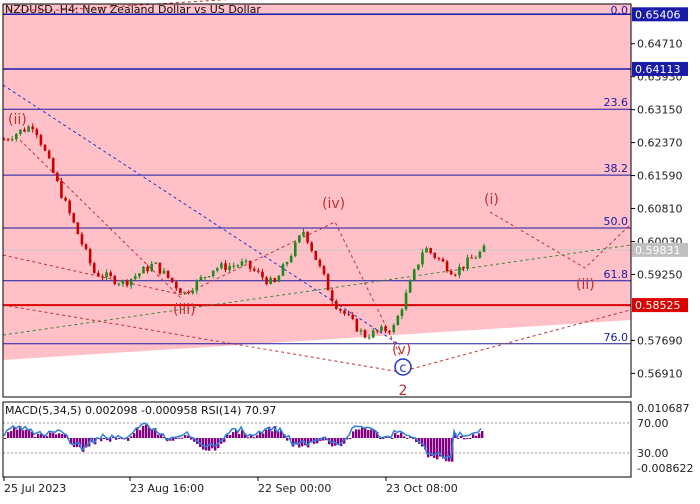 The height and width of the screenshot is (504, 700). Describe the element at coordinates (491, 200) in the screenshot. I see `wave-label: (i)` at that location.